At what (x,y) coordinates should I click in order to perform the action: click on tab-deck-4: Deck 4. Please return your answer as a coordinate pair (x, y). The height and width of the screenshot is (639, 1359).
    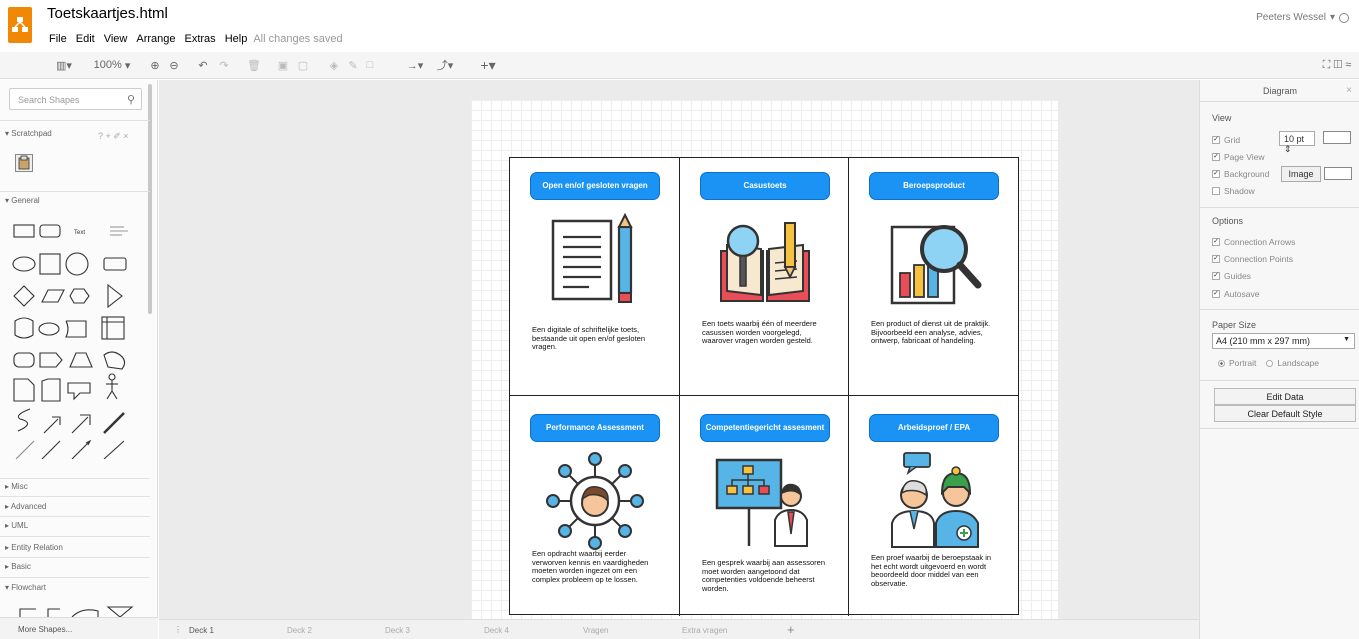
    Looking at the image, I should click on (496, 630).